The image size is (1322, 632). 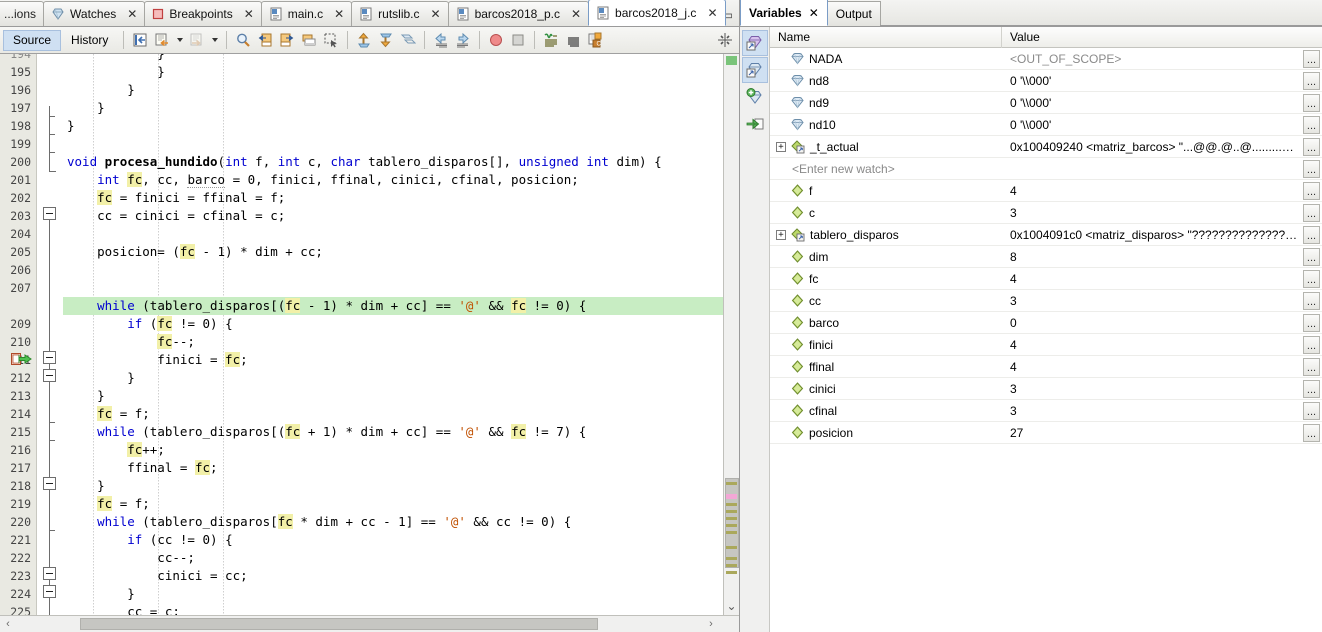 I want to click on code-line: if (fc != 0) {, so click(x=393, y=324).